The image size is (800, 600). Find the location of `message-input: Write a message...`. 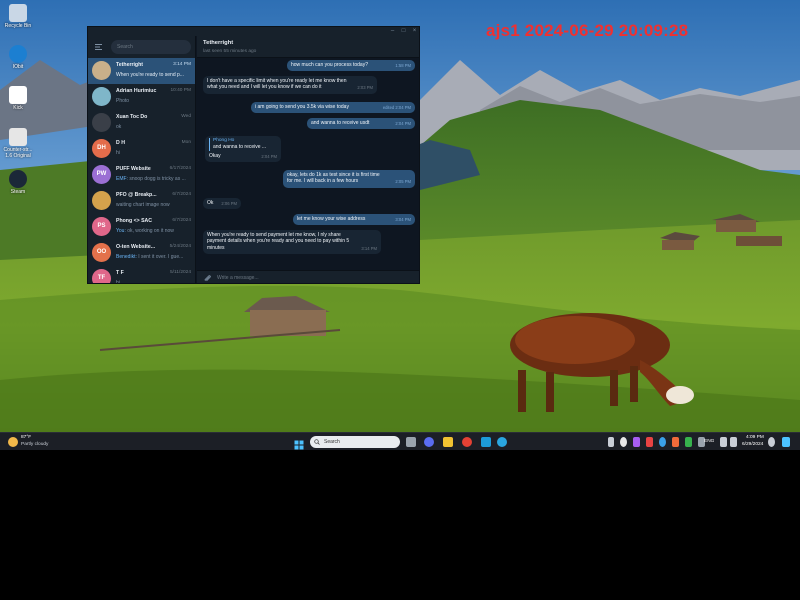

message-input: Write a message... is located at coordinates (287, 278).